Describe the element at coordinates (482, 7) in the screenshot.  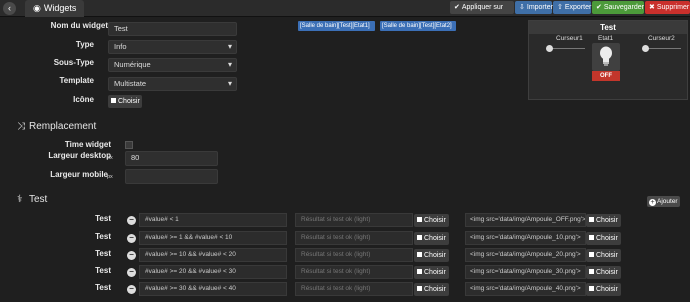
I see `apply-button: ✔ Appliquer sur` at that location.